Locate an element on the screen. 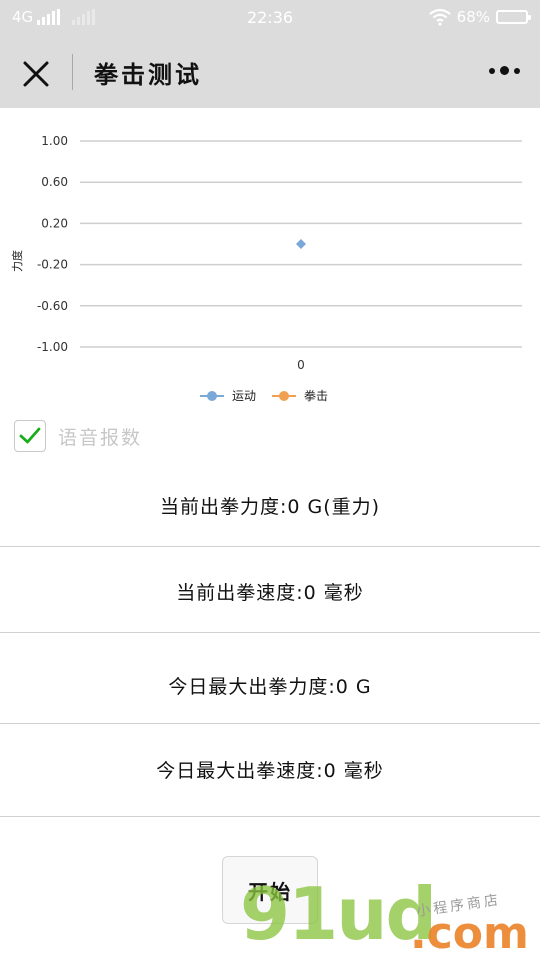  close-icon is located at coordinates (36, 74).